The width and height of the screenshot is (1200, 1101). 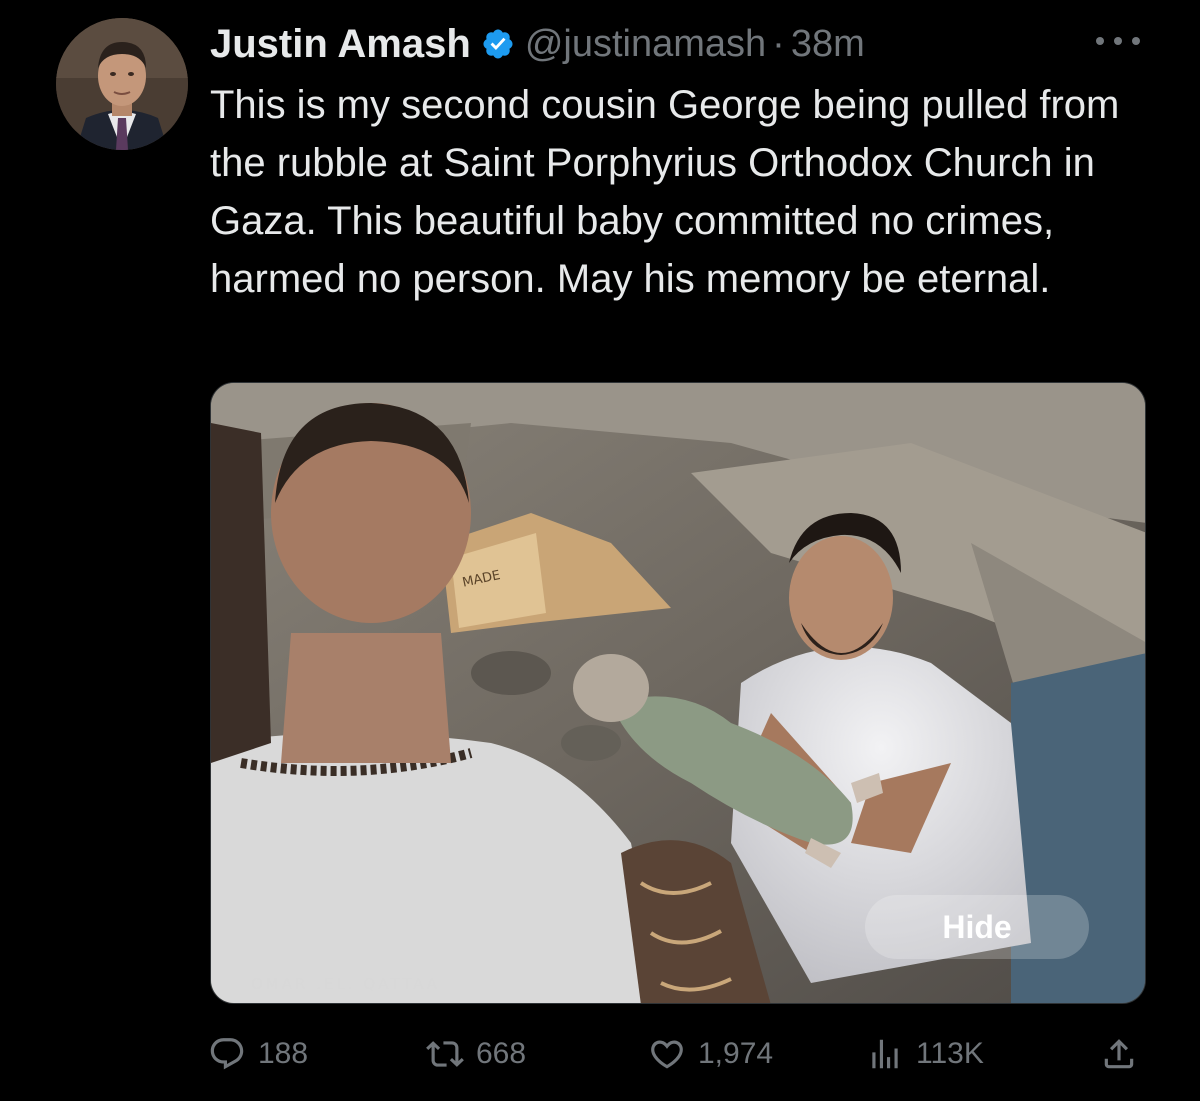 I want to click on tweet-header: Justin Amash @justinamash · 38m, so click(x=537, y=44).